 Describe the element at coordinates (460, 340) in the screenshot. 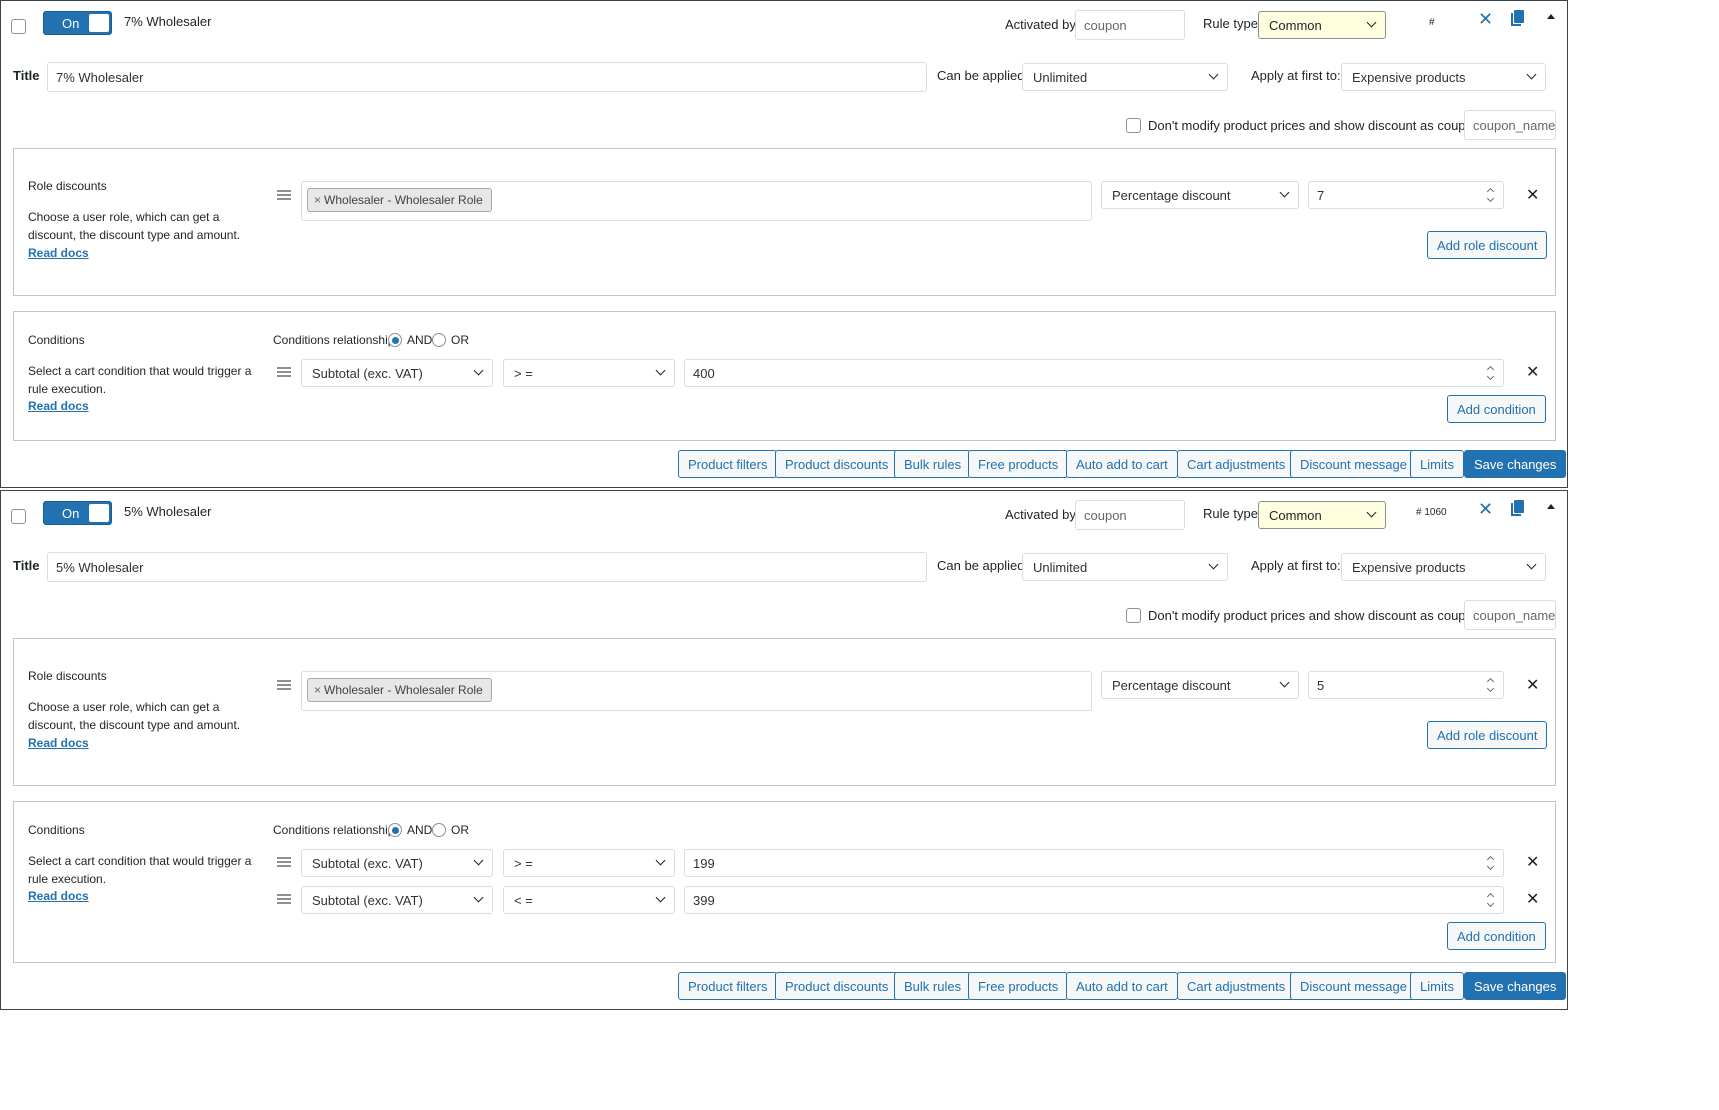

I see `relationship-or-label: OR` at that location.